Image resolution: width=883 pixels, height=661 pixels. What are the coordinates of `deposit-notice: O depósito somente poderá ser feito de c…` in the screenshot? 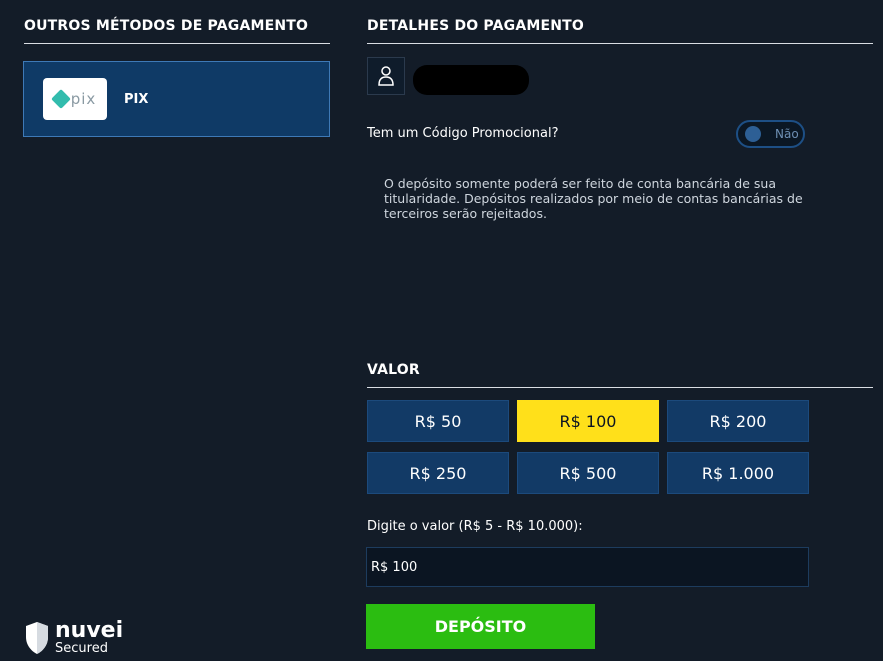 It's located at (593, 198).